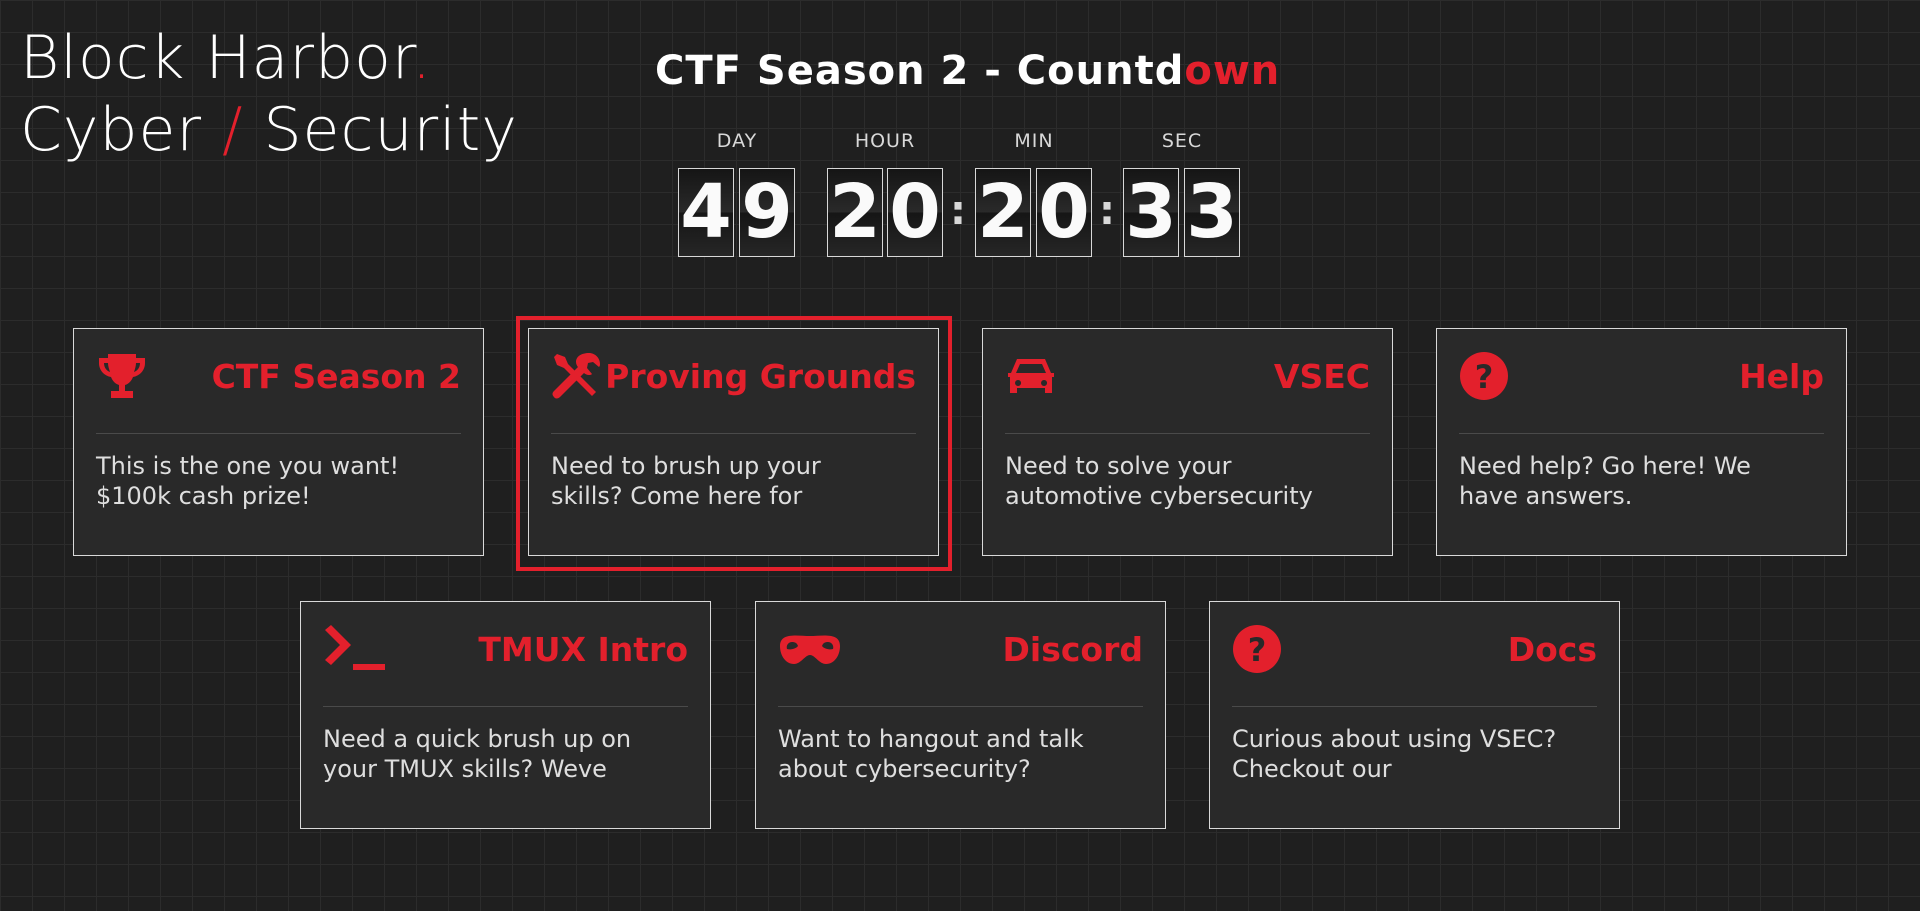 The height and width of the screenshot is (911, 1920). Describe the element at coordinates (1034, 141) in the screenshot. I see `min-label: MIN` at that location.